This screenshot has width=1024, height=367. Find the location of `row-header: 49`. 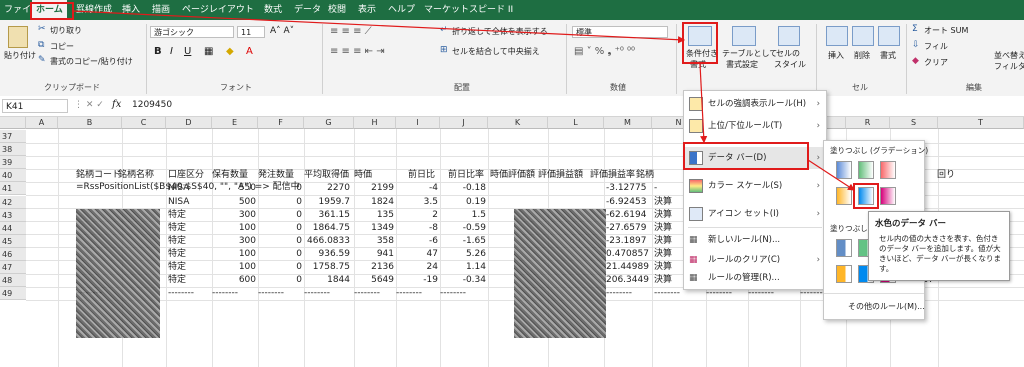

row-header: 49 is located at coordinates (13, 294).